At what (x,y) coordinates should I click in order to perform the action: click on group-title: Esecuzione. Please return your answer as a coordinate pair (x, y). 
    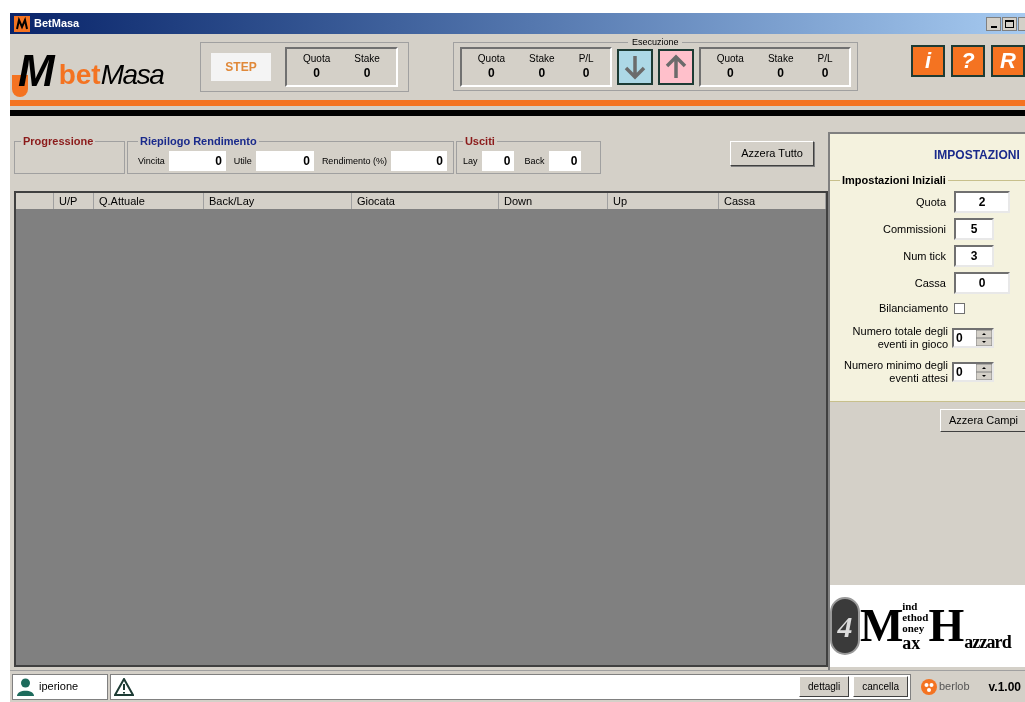
    Looking at the image, I should click on (655, 42).